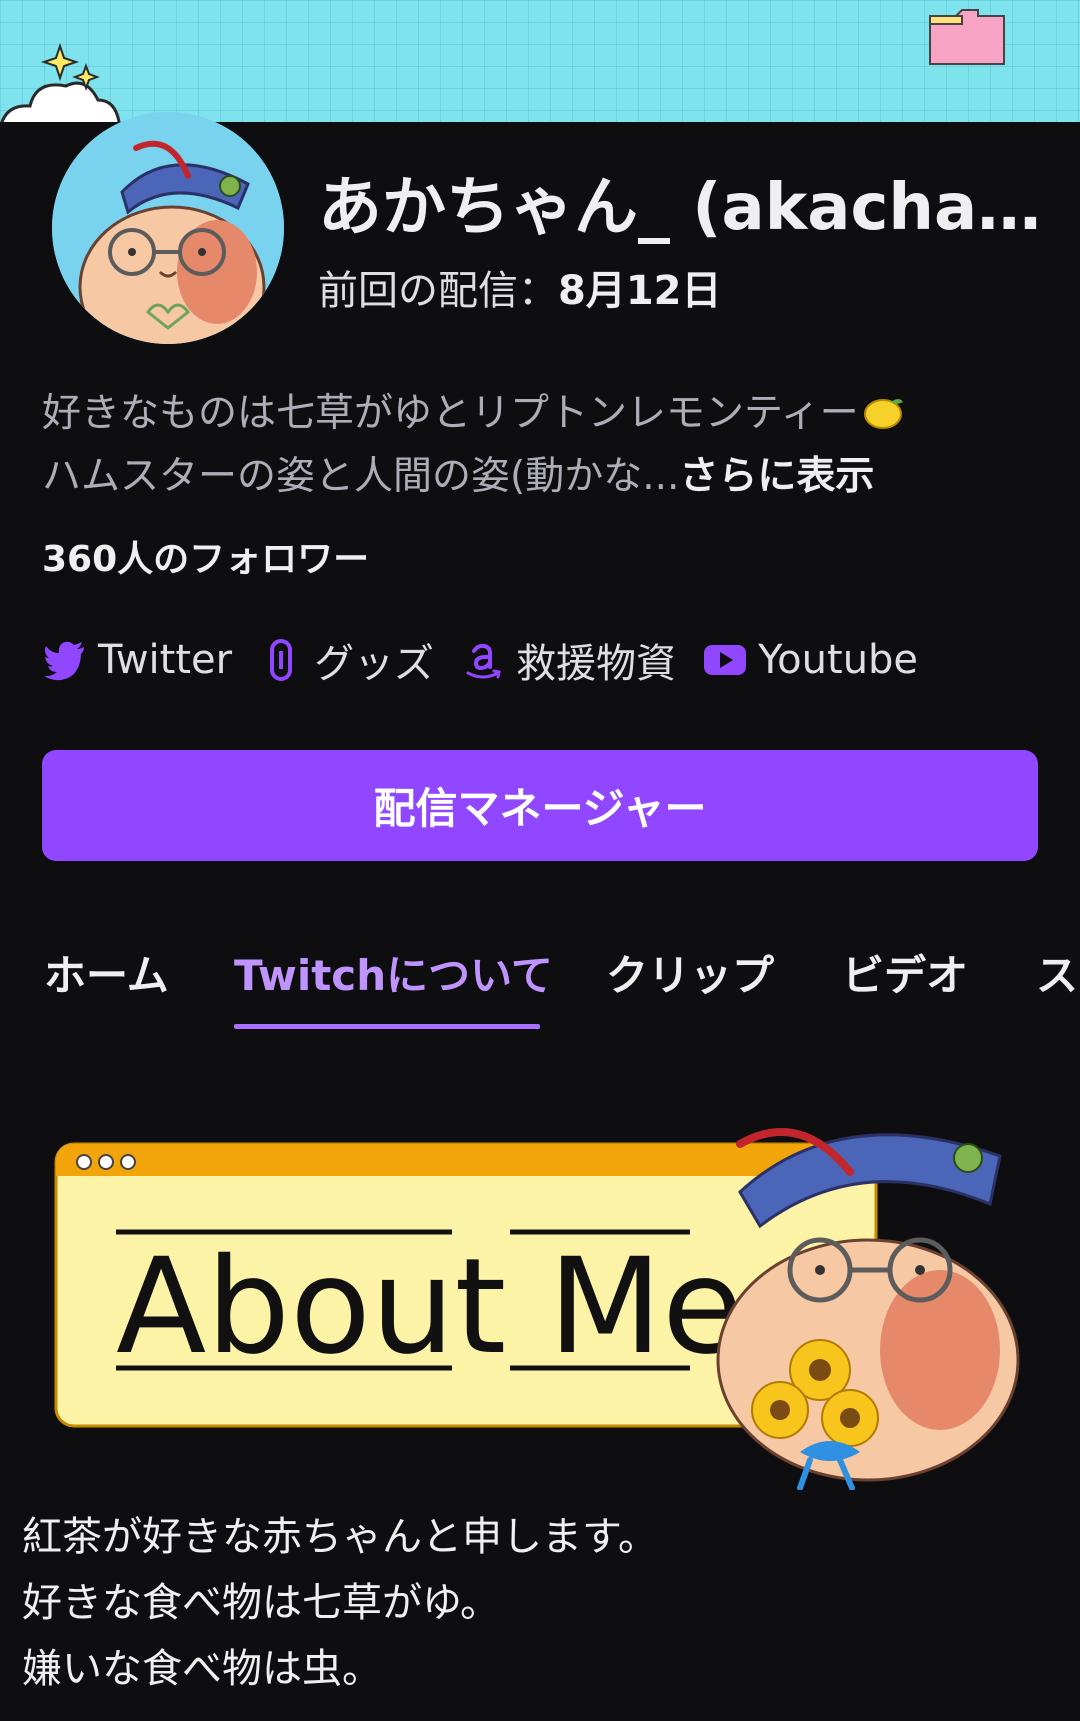 The width and height of the screenshot is (1080, 1721). Describe the element at coordinates (281, 660) in the screenshot. I see `link-icon` at that location.